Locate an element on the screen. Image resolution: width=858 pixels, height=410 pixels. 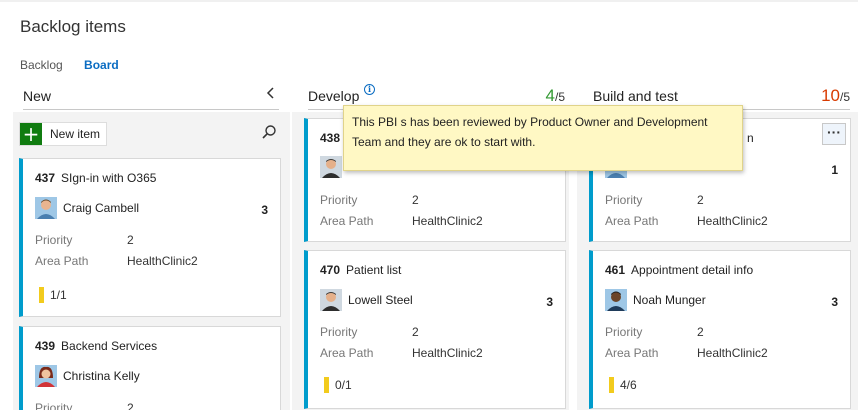
new-item-button: + New item is located at coordinates (63, 134).